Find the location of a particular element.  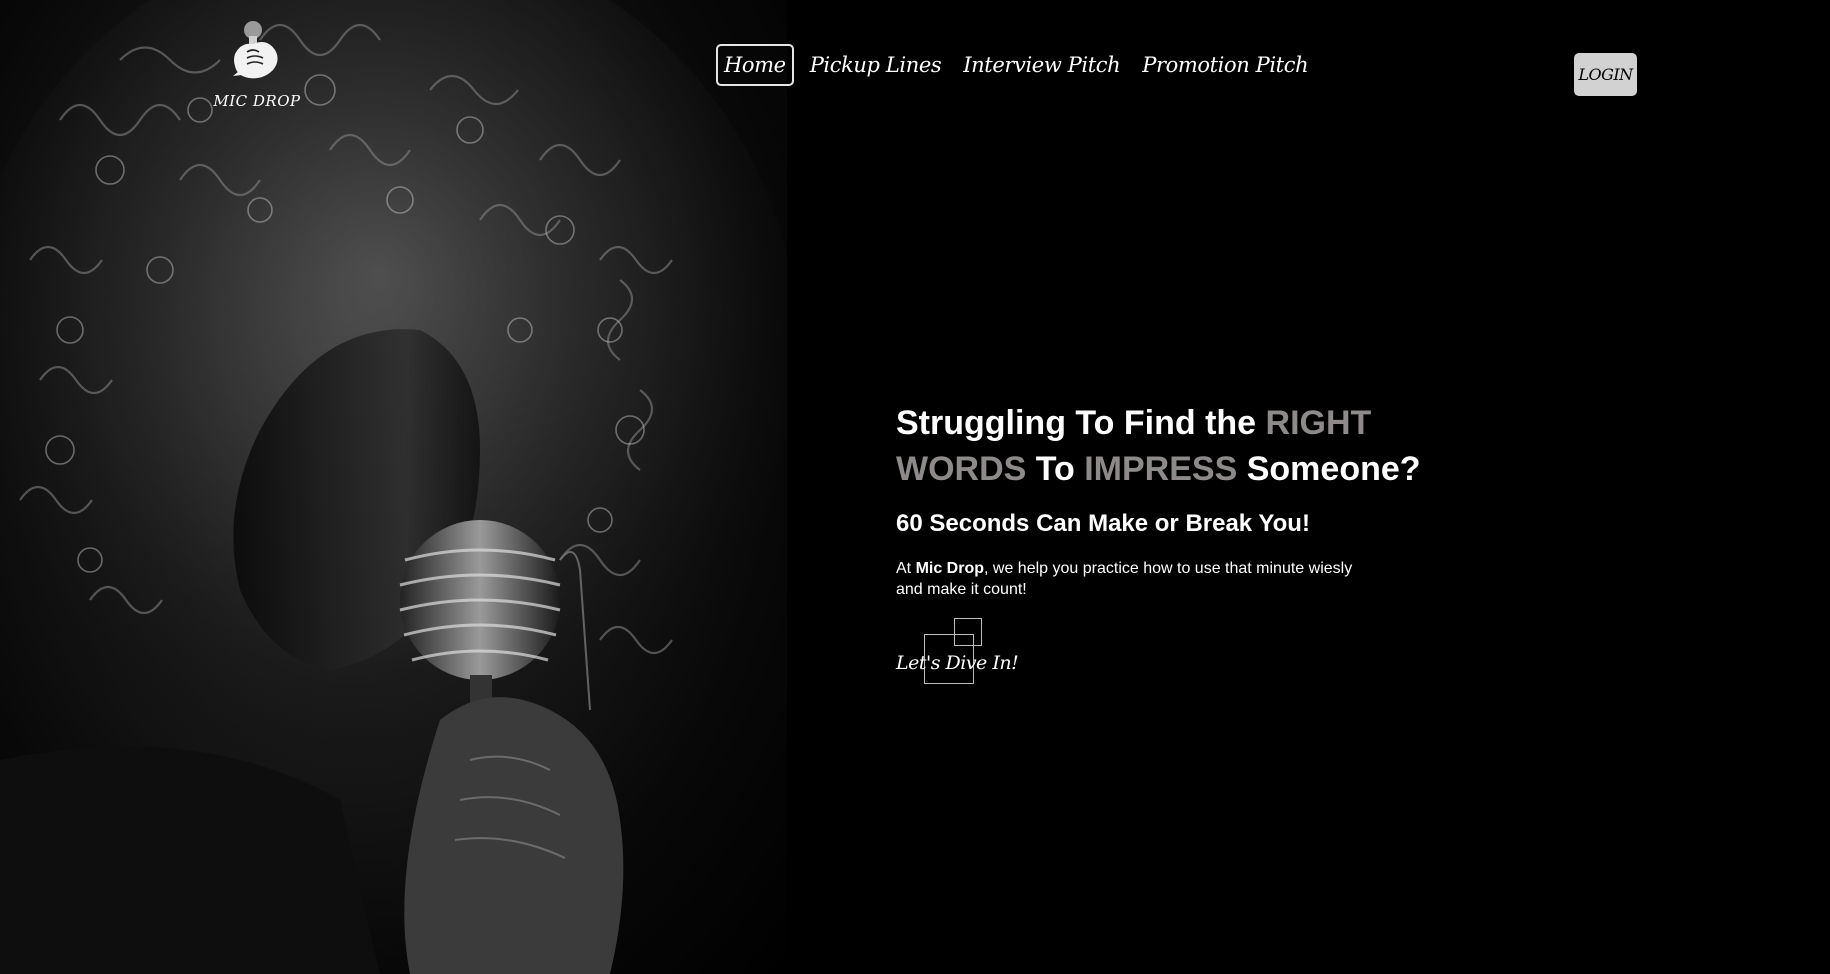

login-button: LOGIN is located at coordinates (1605, 74).